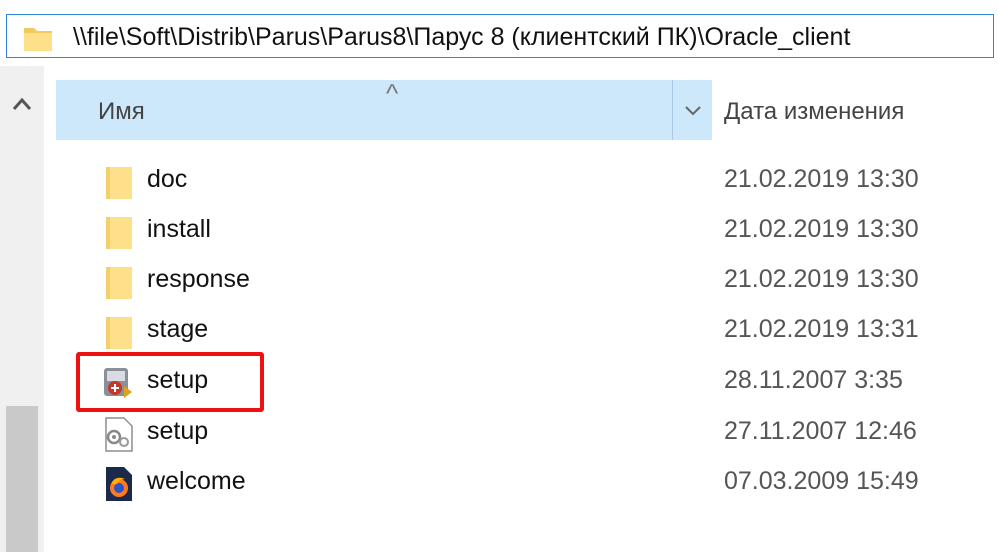 Image resolution: width=998 pixels, height=552 pixels. What do you see at coordinates (198, 279) in the screenshot?
I see `file-name: response` at bounding box center [198, 279].